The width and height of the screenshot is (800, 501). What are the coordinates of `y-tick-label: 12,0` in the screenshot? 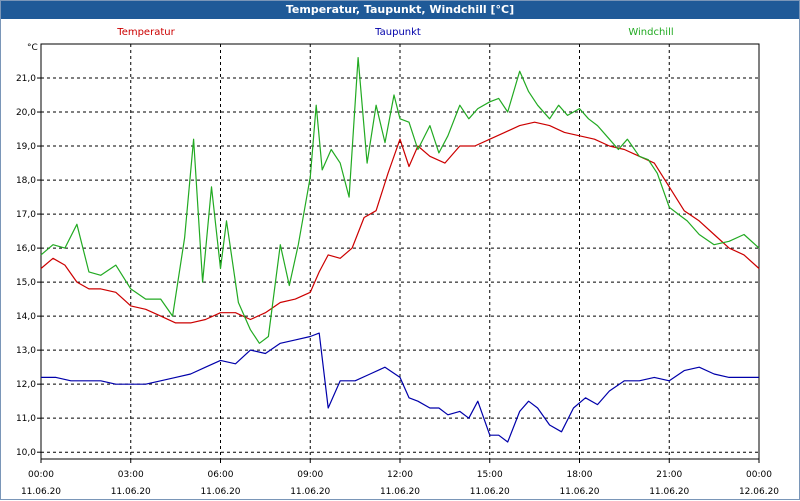 It's located at (26, 385).